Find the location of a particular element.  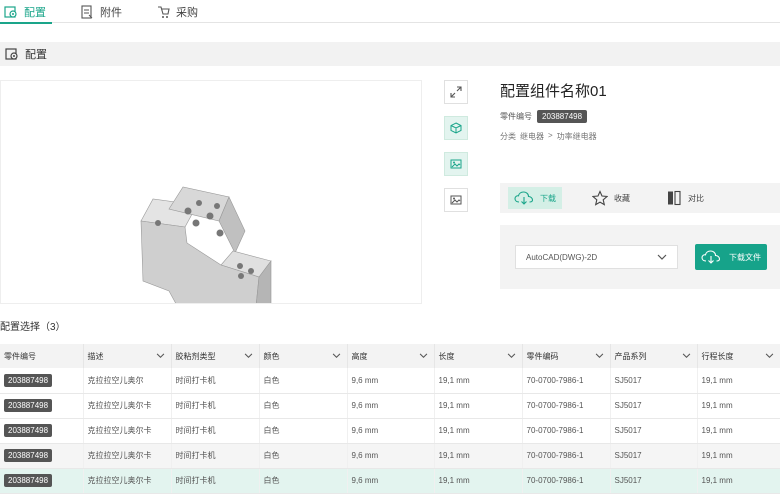

column-header: 描述 is located at coordinates (127, 356).